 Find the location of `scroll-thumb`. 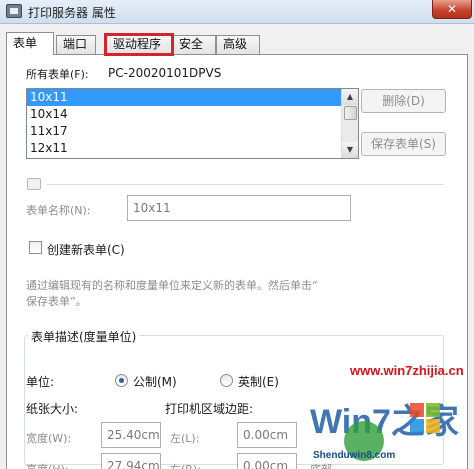

scroll-thumb is located at coordinates (350, 113).